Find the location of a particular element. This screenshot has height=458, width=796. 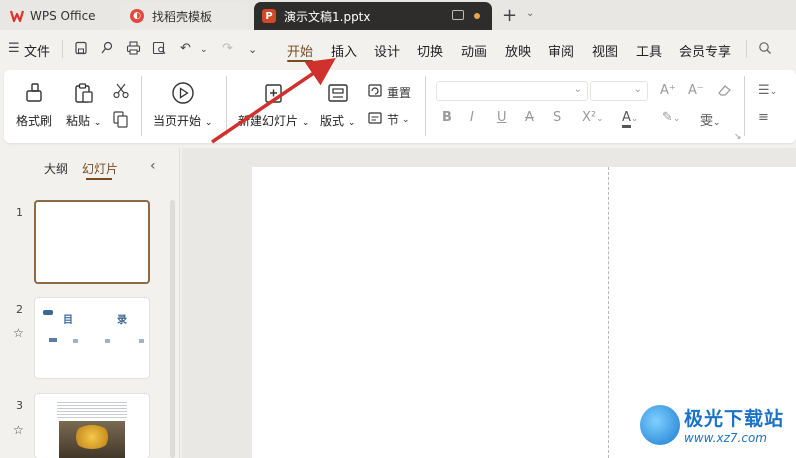

presentation-icon: P is located at coordinates (269, 16).